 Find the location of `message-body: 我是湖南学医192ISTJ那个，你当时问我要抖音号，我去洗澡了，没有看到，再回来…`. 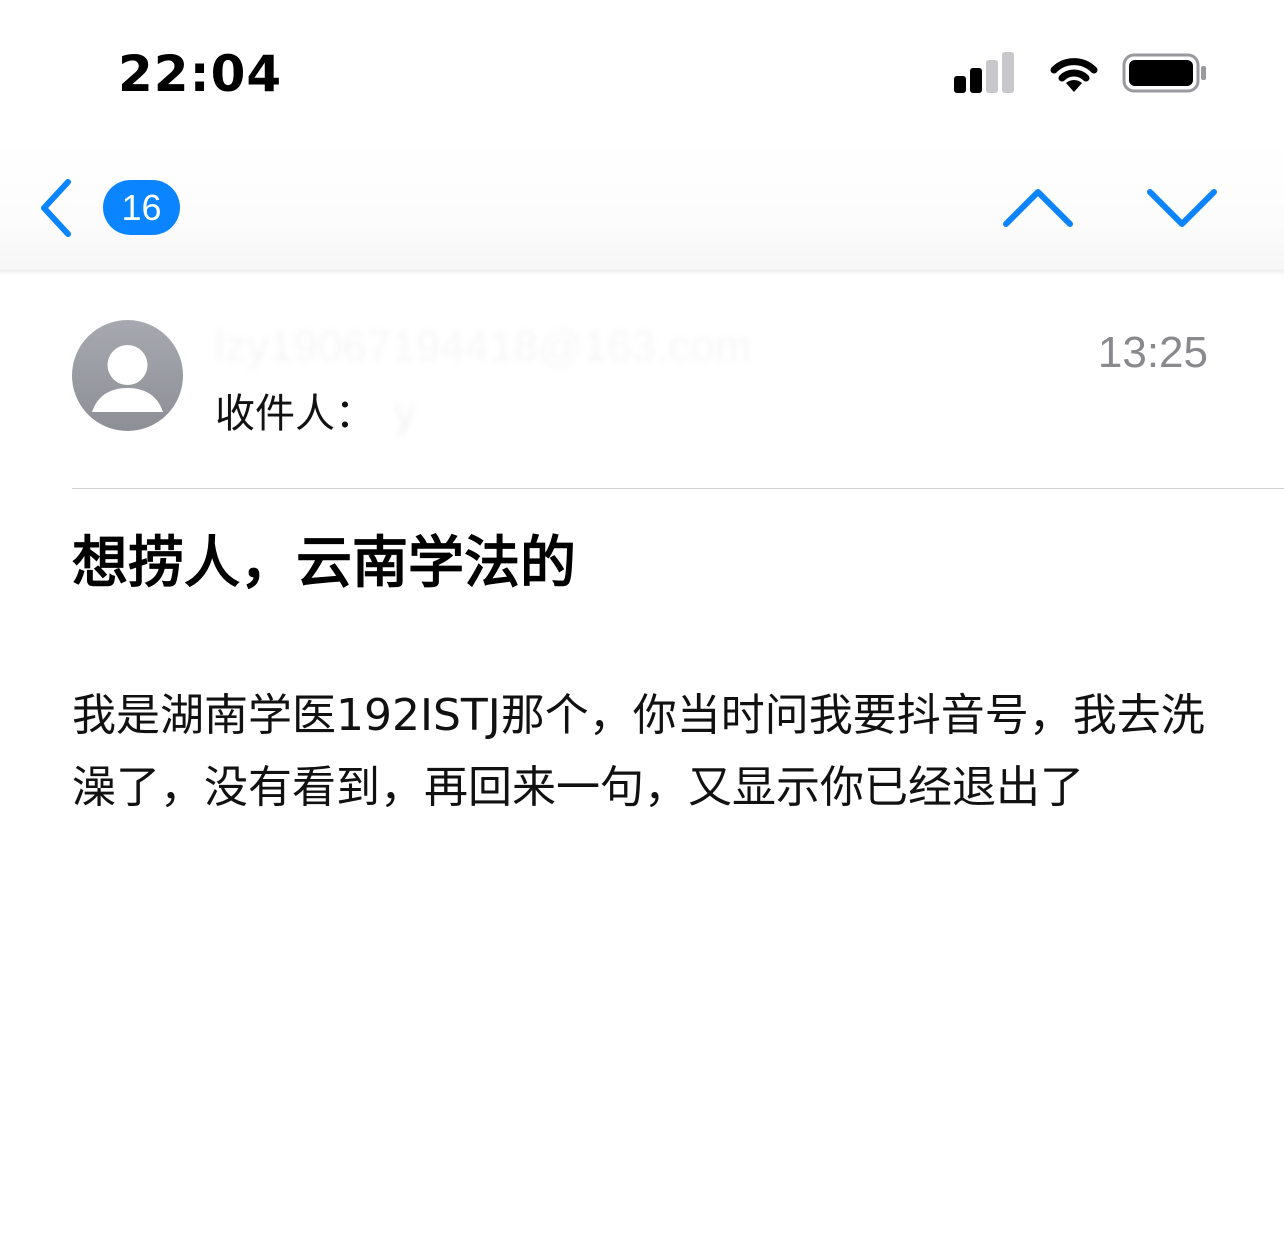

message-body: 我是湖南学医192ISTJ那个，你当时问我要抖音号，我去洗澡了，没有看到，再回来… is located at coordinates (638, 751).